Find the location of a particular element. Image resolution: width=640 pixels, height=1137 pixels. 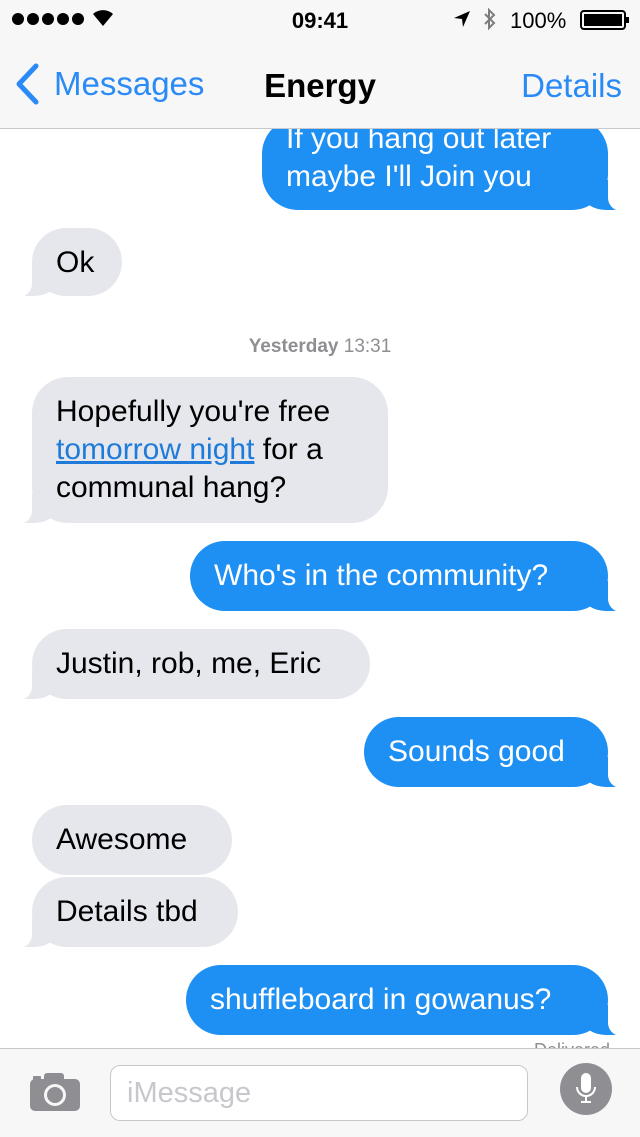

timestamp-time: 13:31 is located at coordinates (367, 346).